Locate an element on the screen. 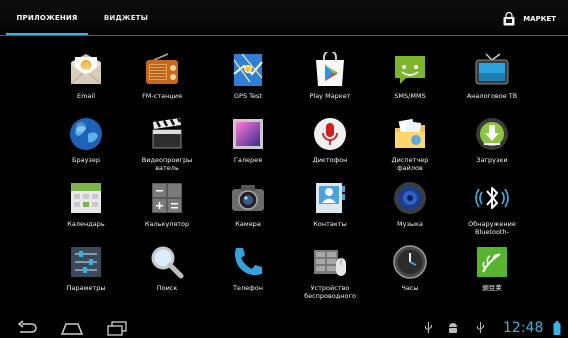 The height and width of the screenshot is (338, 568). app-camera: Камера is located at coordinates (248, 211).